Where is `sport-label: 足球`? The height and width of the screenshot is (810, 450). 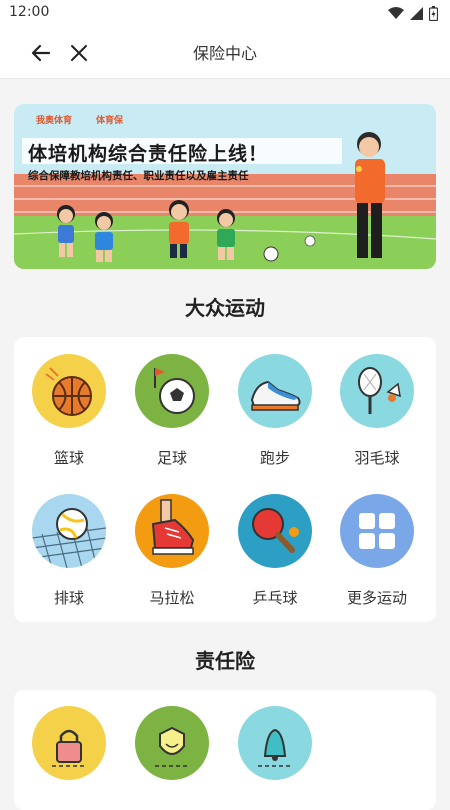
sport-label: 足球 is located at coordinates (171, 458).